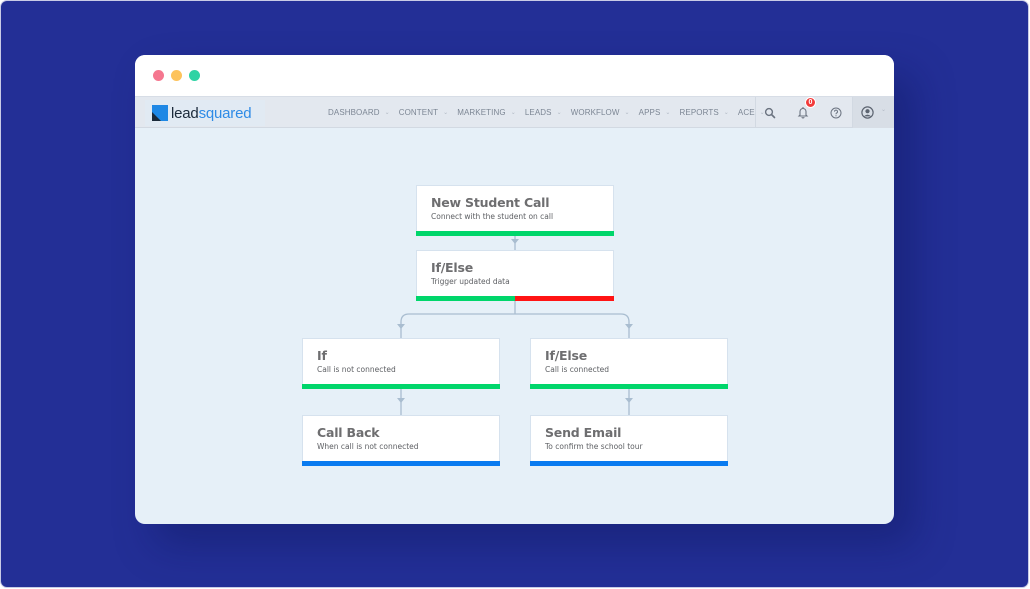  Describe the element at coordinates (356, 369) in the screenshot. I see `node-subtitle: Call is not connected` at that location.